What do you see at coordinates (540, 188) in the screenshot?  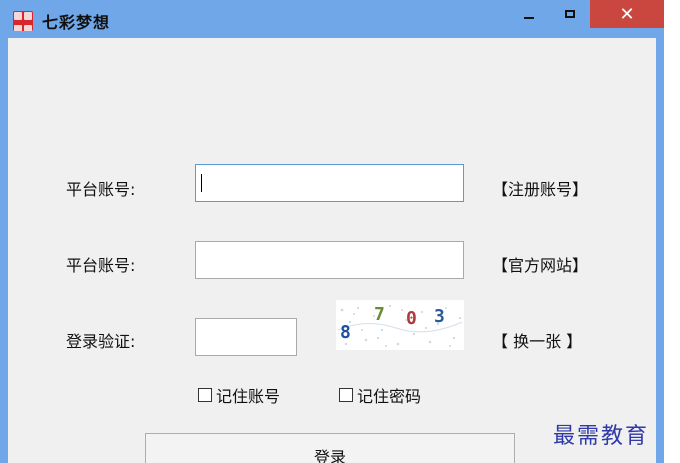 I see `register-account-link: 【注册账号】` at bounding box center [540, 188].